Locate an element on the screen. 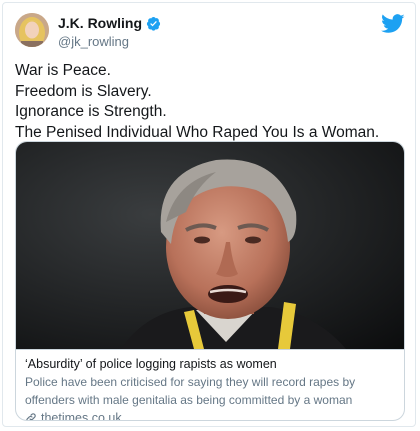 This screenshot has height=431, width=420. display-name-text: J.K. Rowling is located at coordinates (100, 23).